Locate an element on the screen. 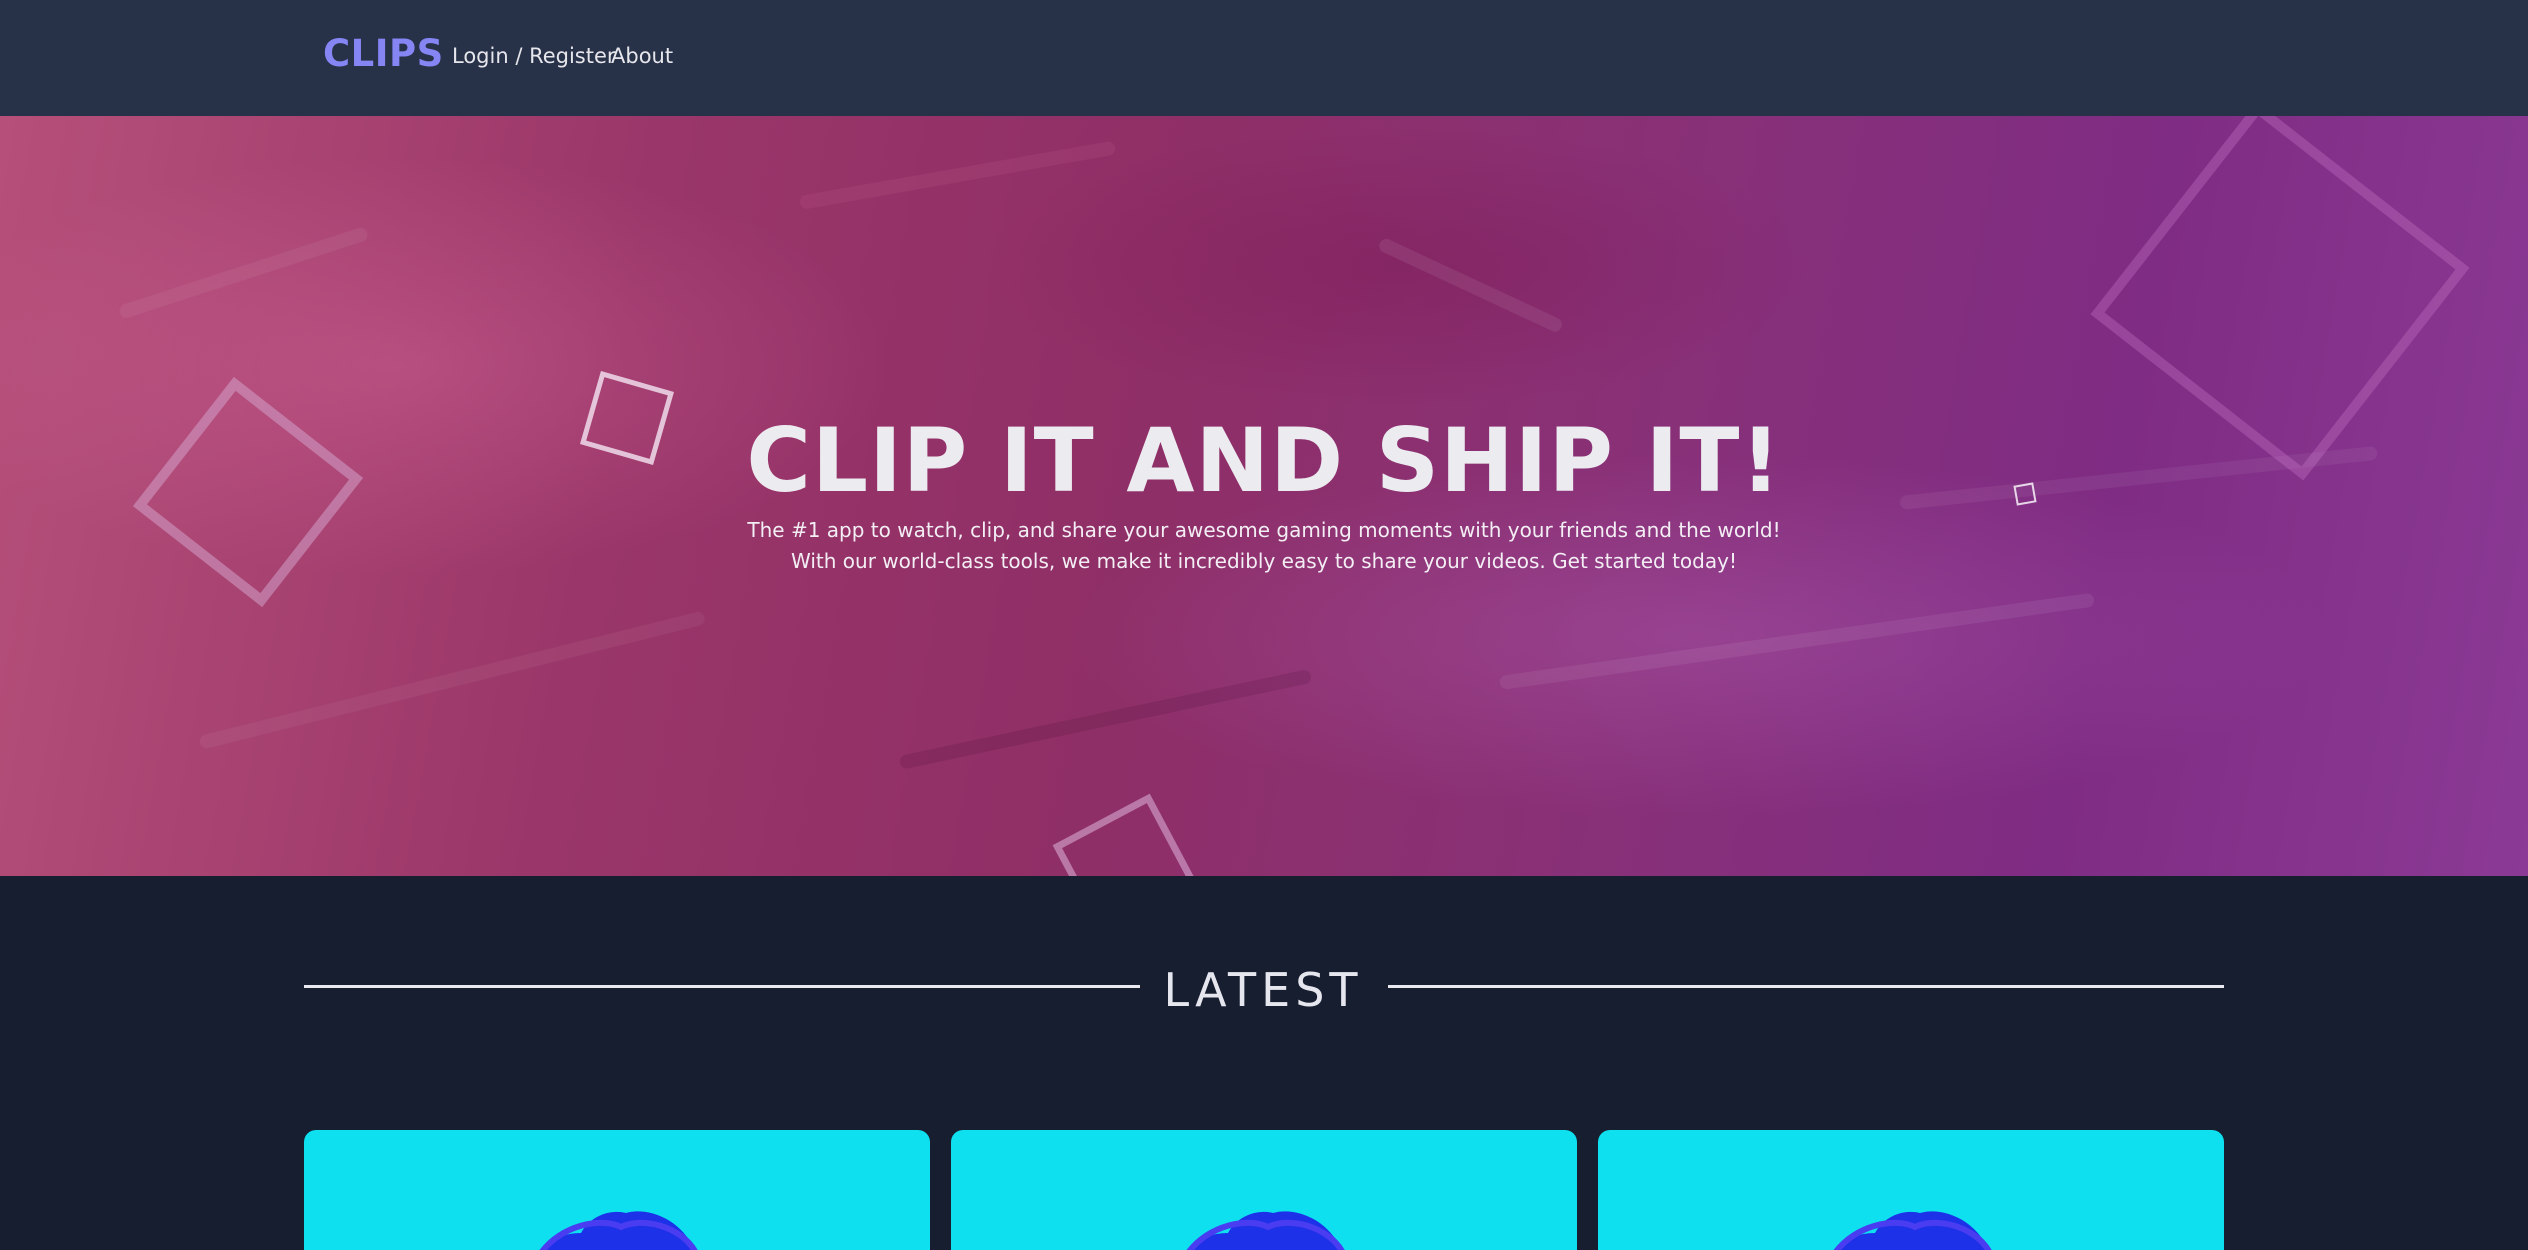 This screenshot has height=1250, width=2528. brand-logo: CLIPS is located at coordinates (383, 54).